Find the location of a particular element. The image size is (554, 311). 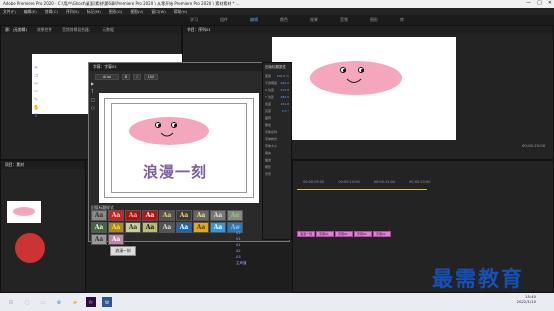

workspace-tab-learning: 学习 is located at coordinates (194, 20).